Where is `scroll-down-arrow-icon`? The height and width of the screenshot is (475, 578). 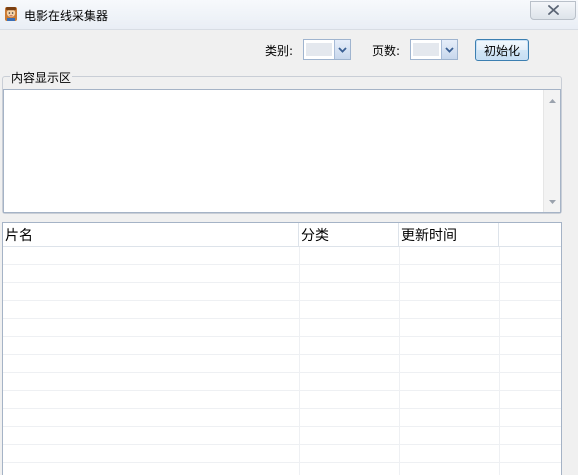
scroll-down-arrow-icon is located at coordinates (552, 201).